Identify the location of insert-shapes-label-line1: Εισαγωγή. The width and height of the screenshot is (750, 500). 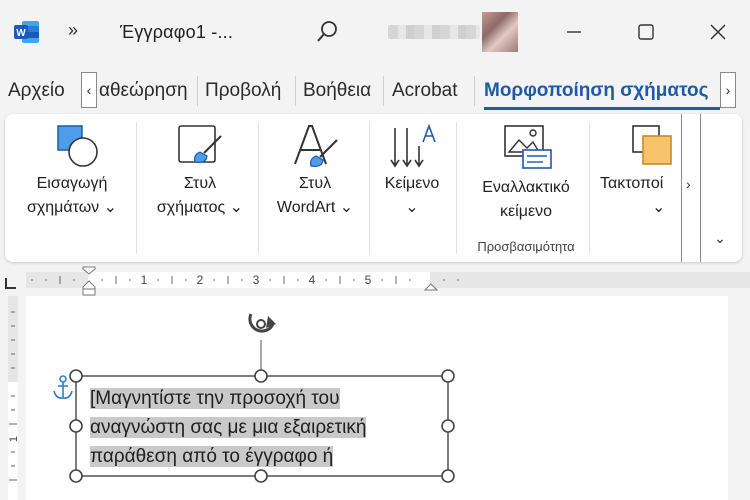
(72, 183).